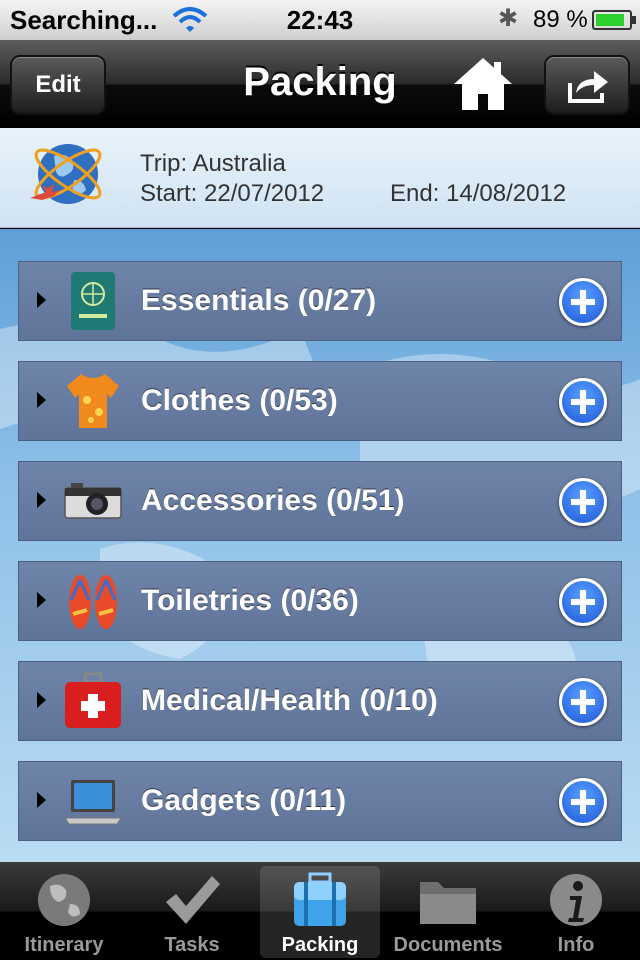 This screenshot has height=960, width=640. I want to click on passport-icon, so click(93, 301).